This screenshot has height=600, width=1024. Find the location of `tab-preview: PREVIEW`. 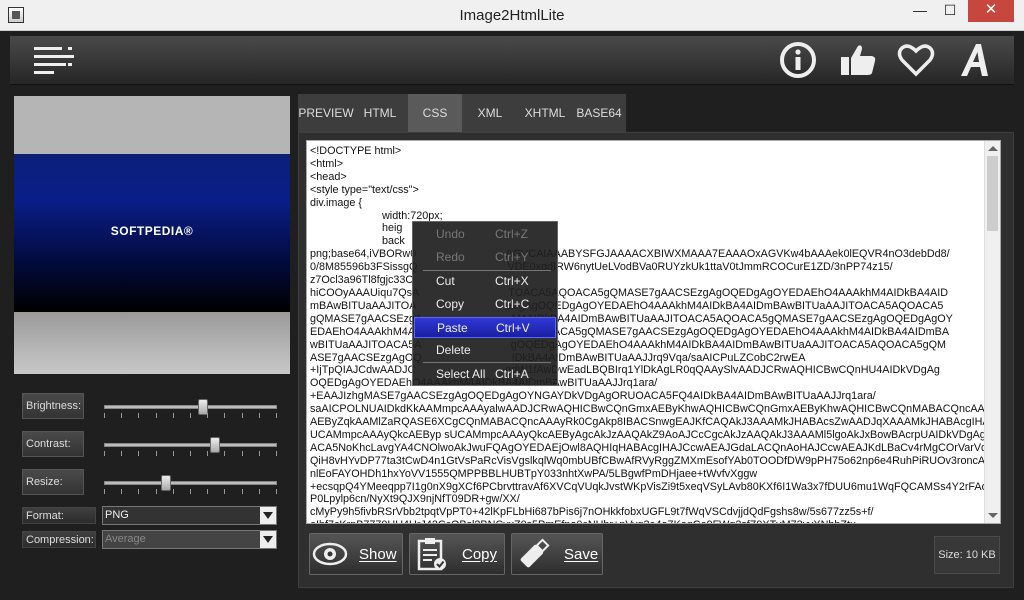

tab-preview: PREVIEW is located at coordinates (326, 113).